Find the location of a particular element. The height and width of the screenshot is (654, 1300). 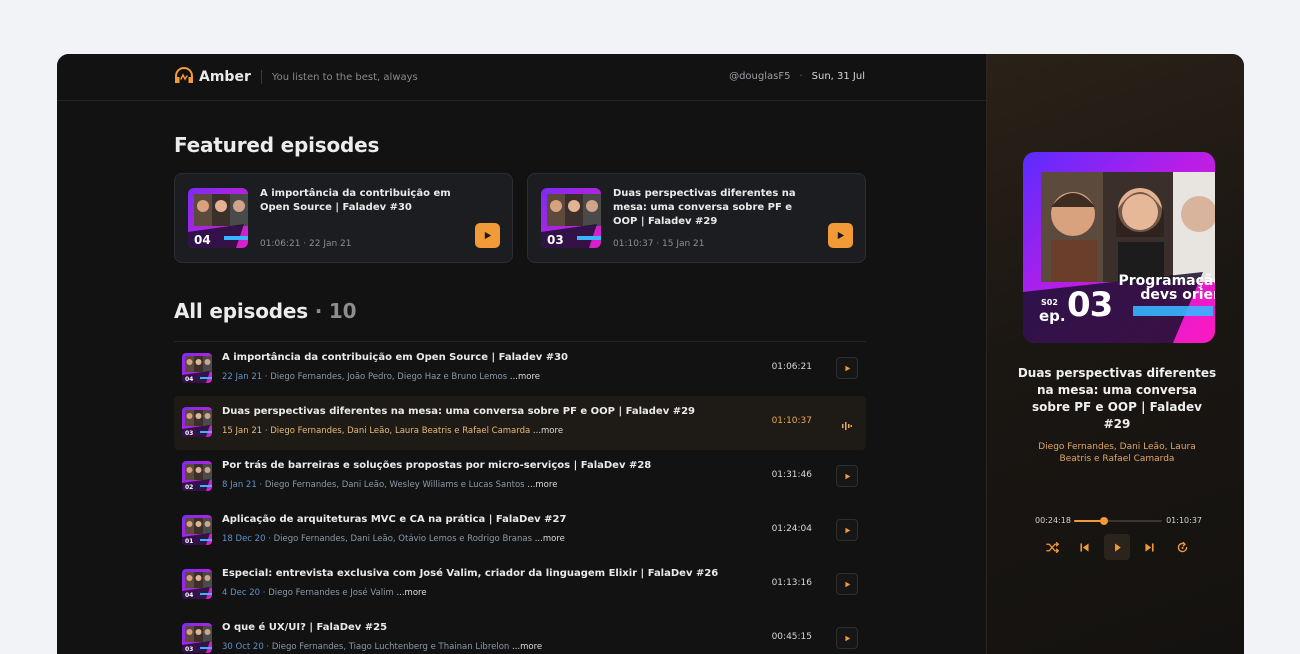

progress-bar is located at coordinates (1118, 521).